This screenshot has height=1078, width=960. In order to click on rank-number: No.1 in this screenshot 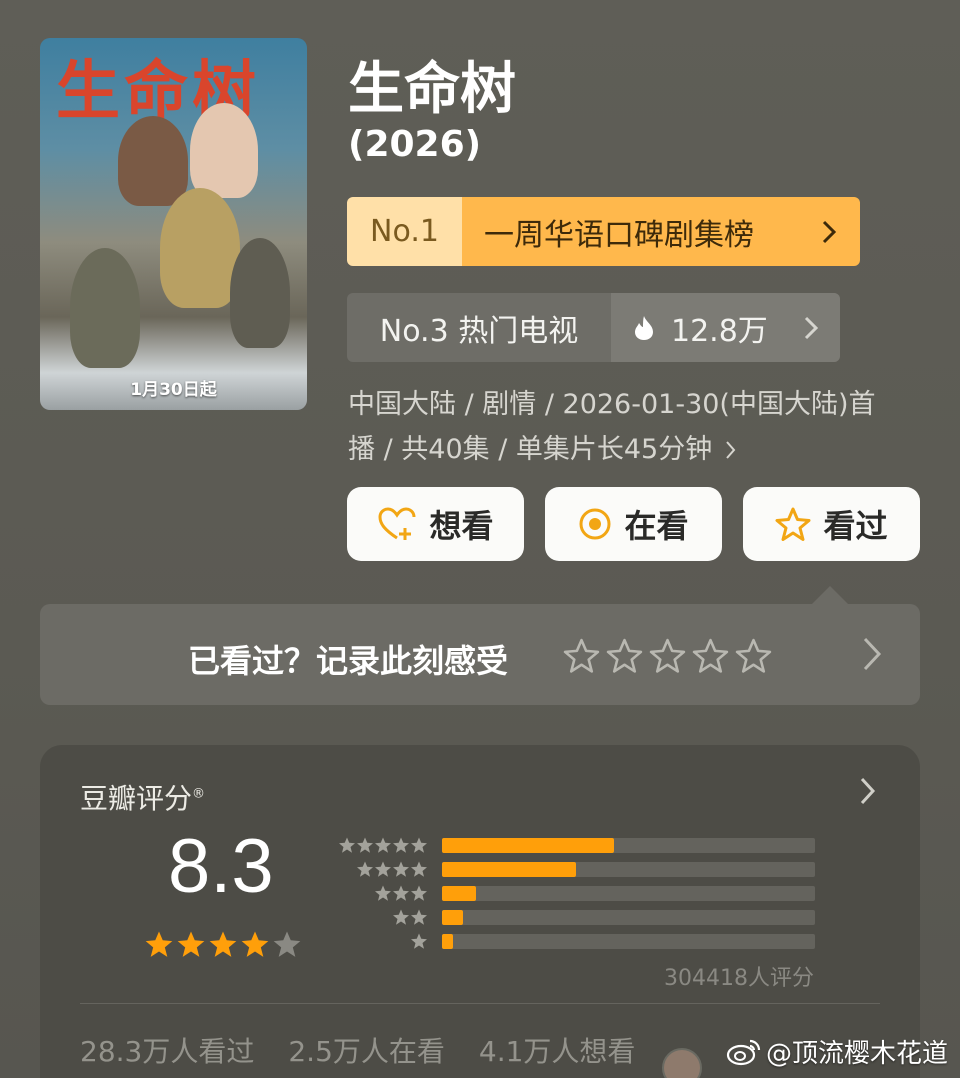, I will do `click(404, 231)`.